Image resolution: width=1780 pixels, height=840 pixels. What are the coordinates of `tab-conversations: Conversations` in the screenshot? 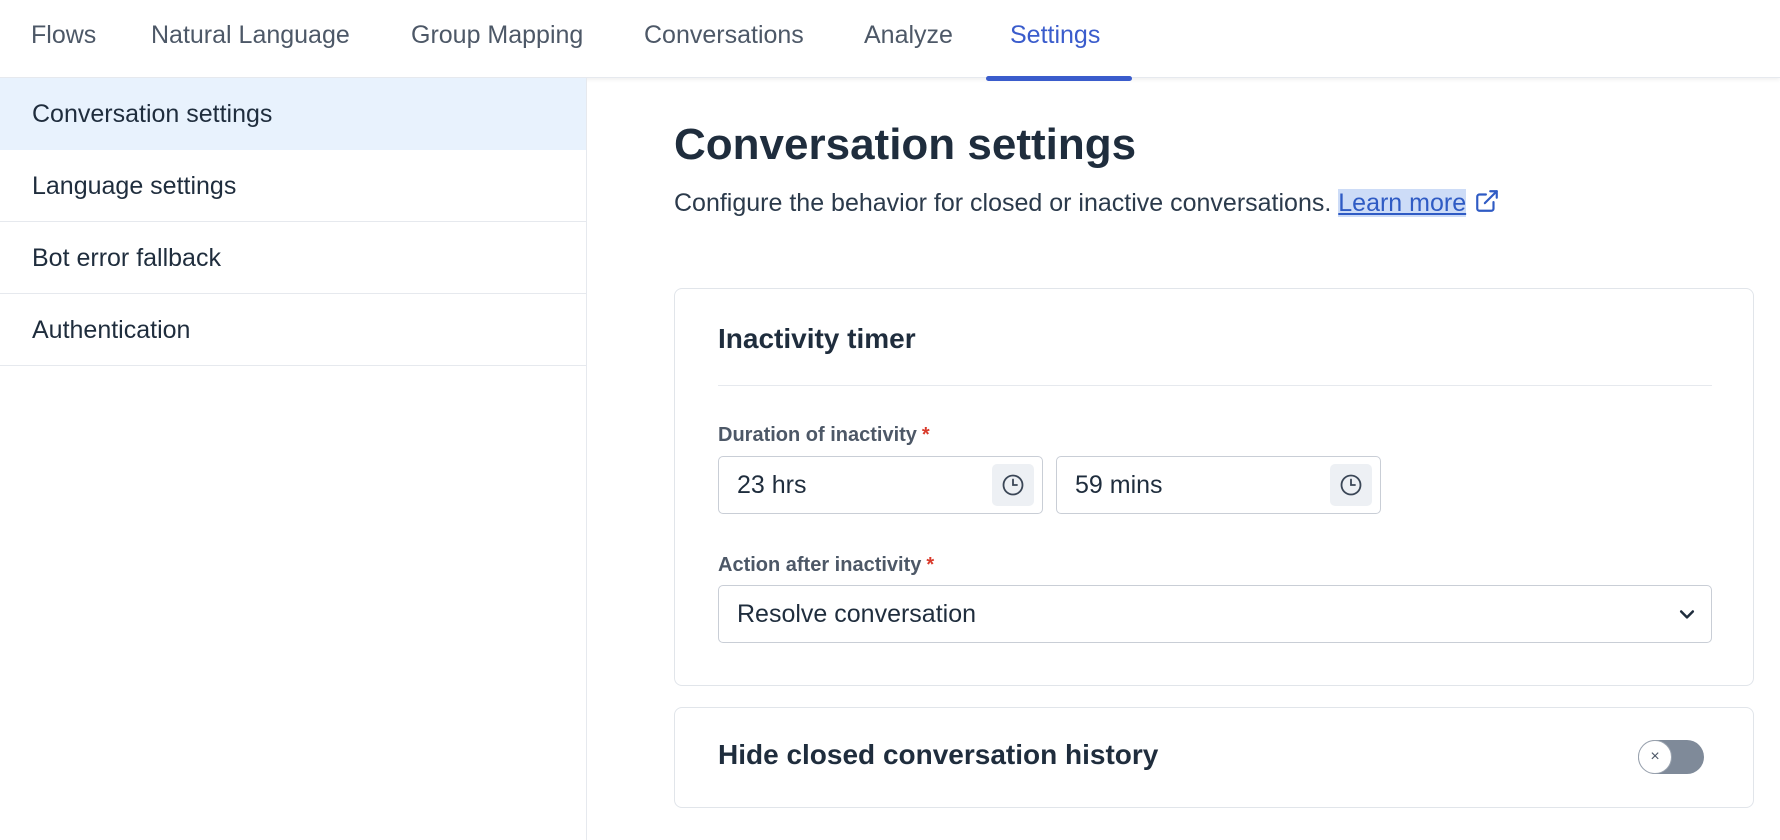 It's located at (724, 39).